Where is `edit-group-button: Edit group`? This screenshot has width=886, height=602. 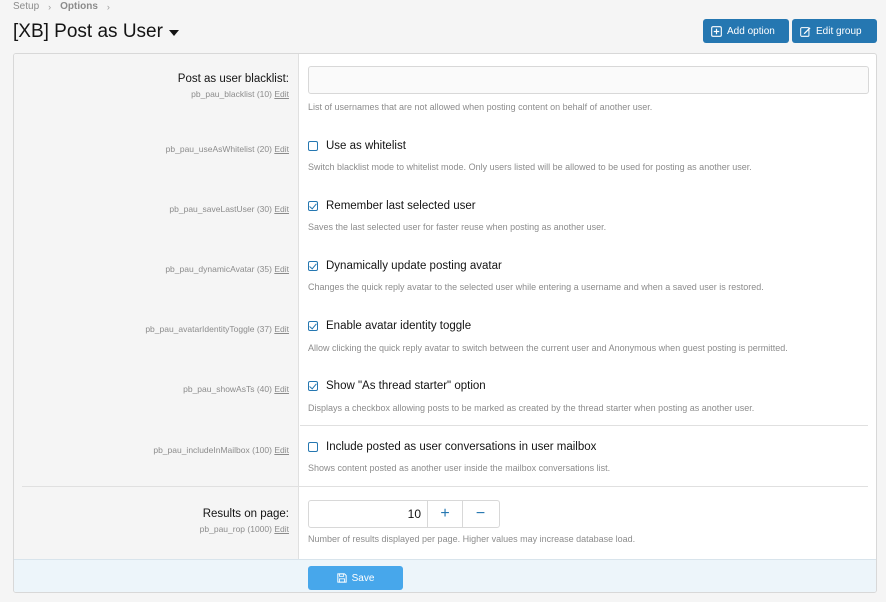 edit-group-button: Edit group is located at coordinates (834, 31).